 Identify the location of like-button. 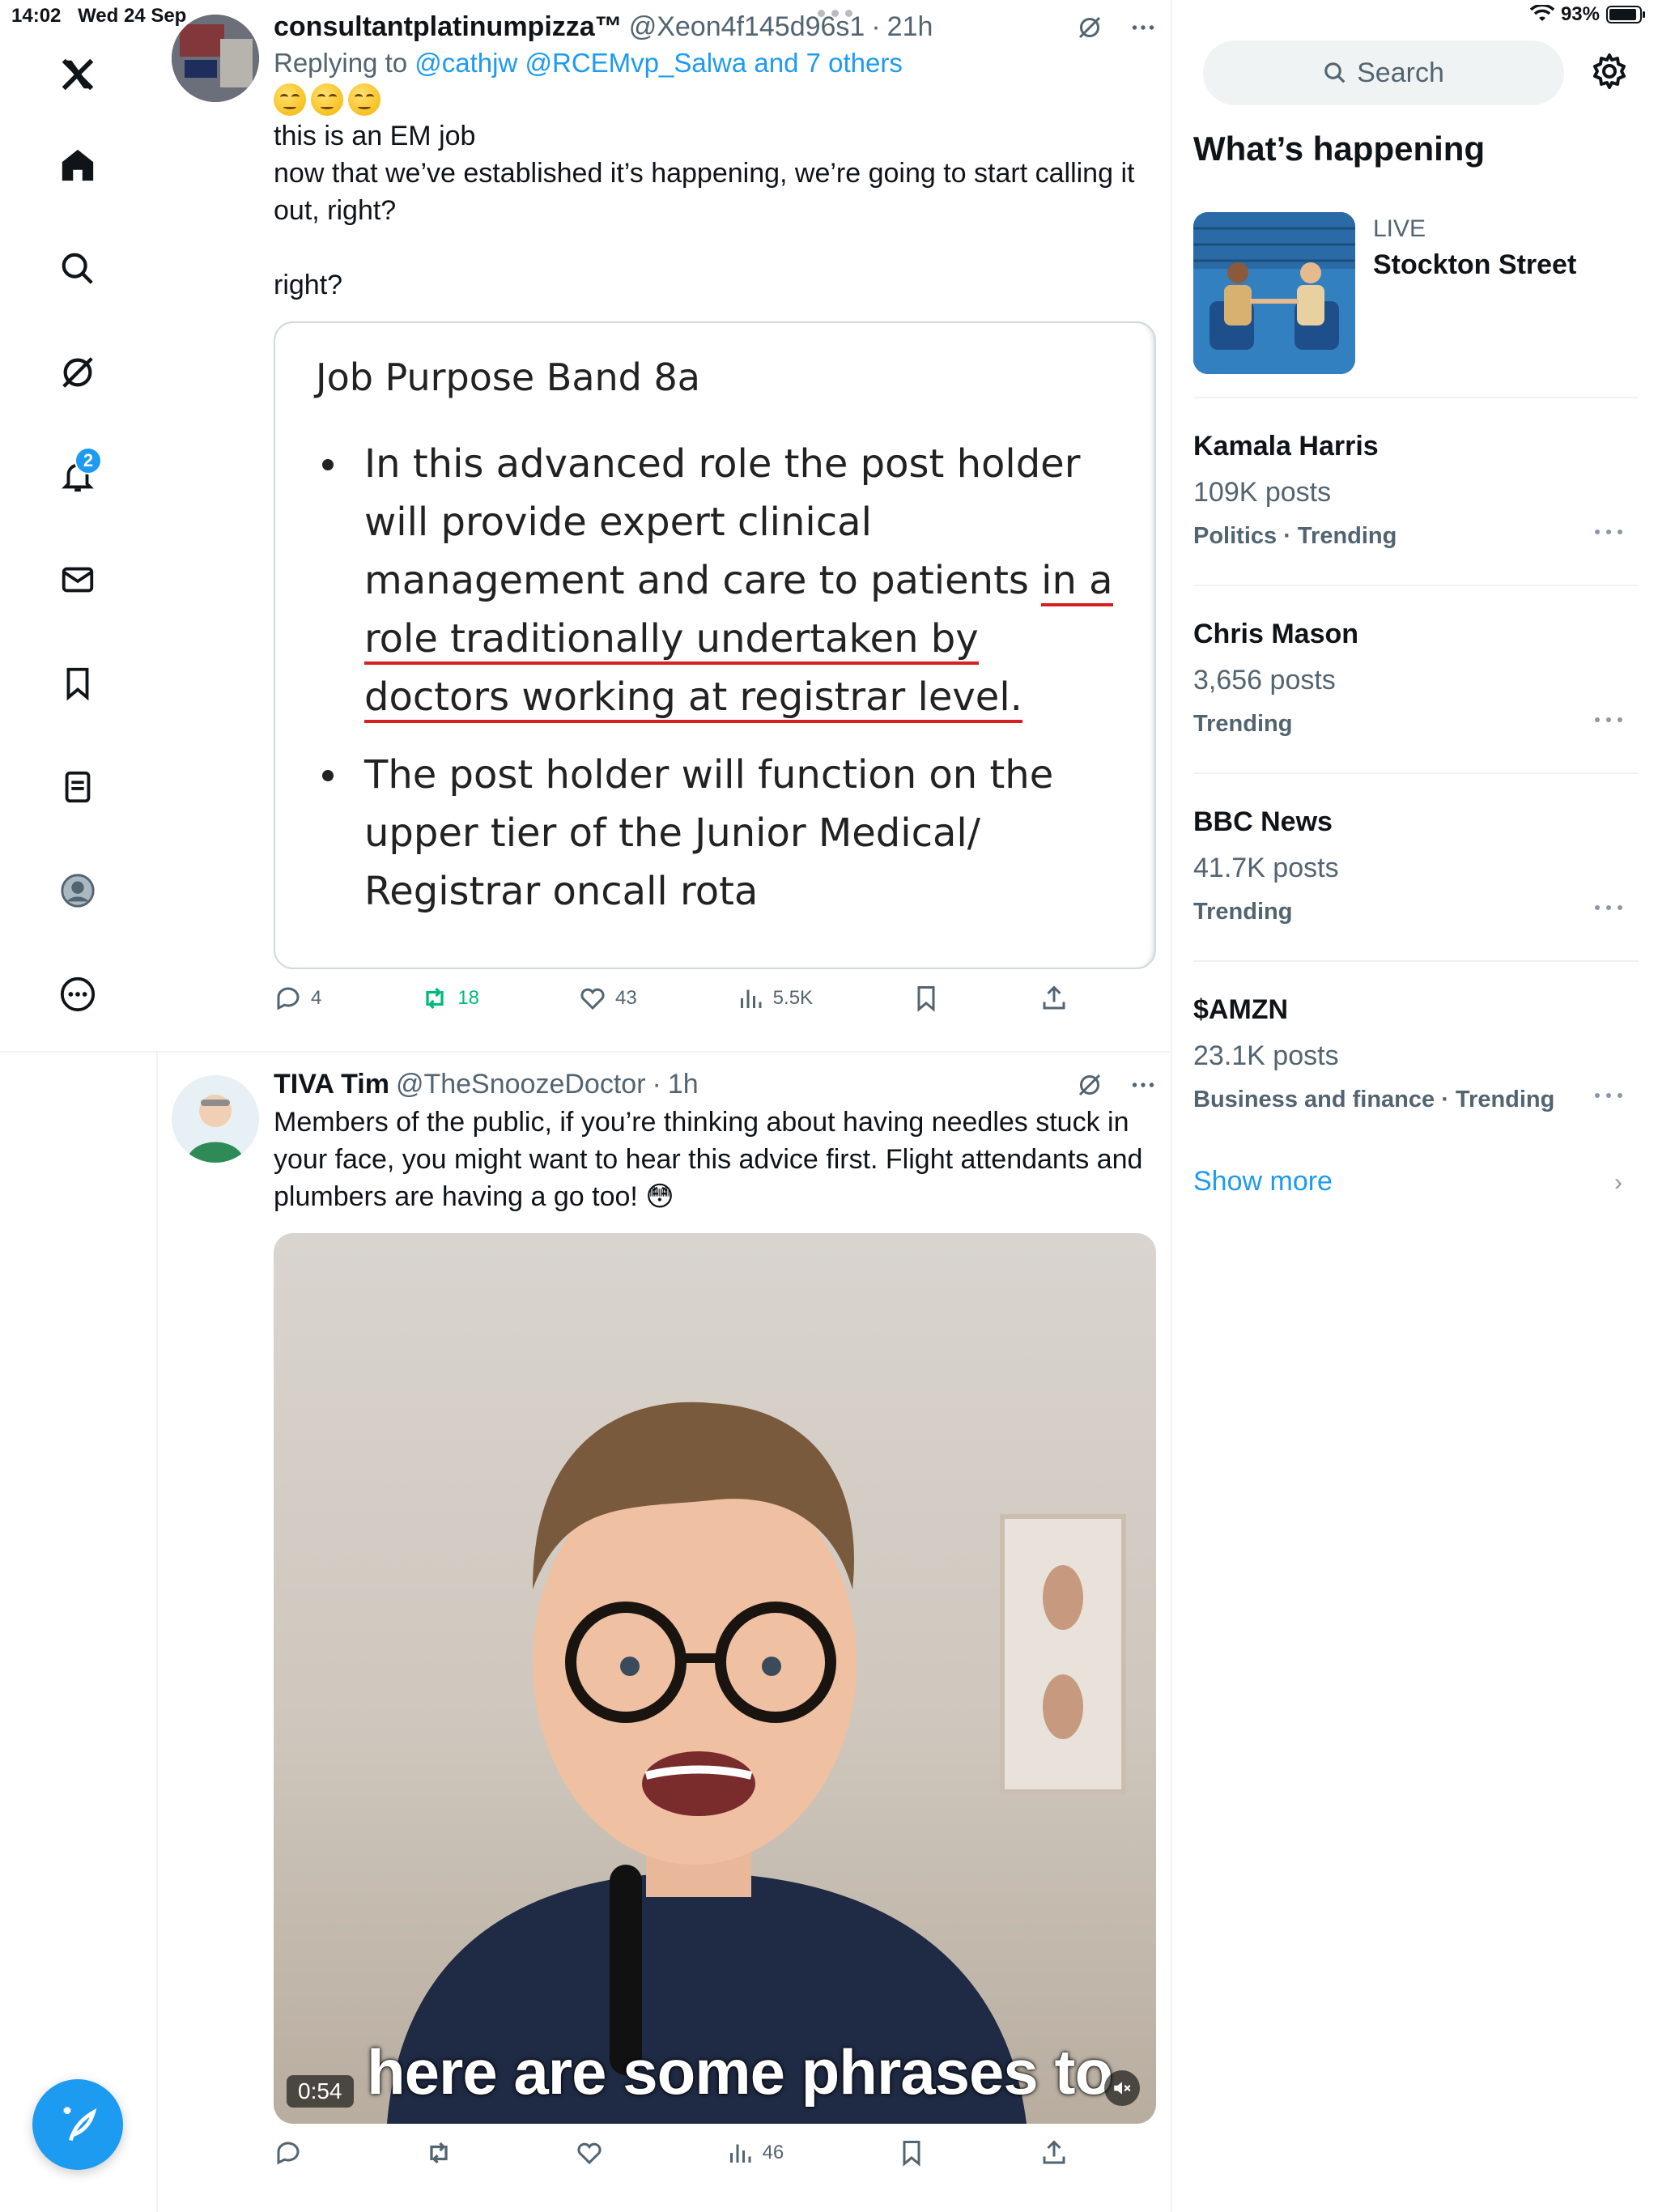
(593, 2152).